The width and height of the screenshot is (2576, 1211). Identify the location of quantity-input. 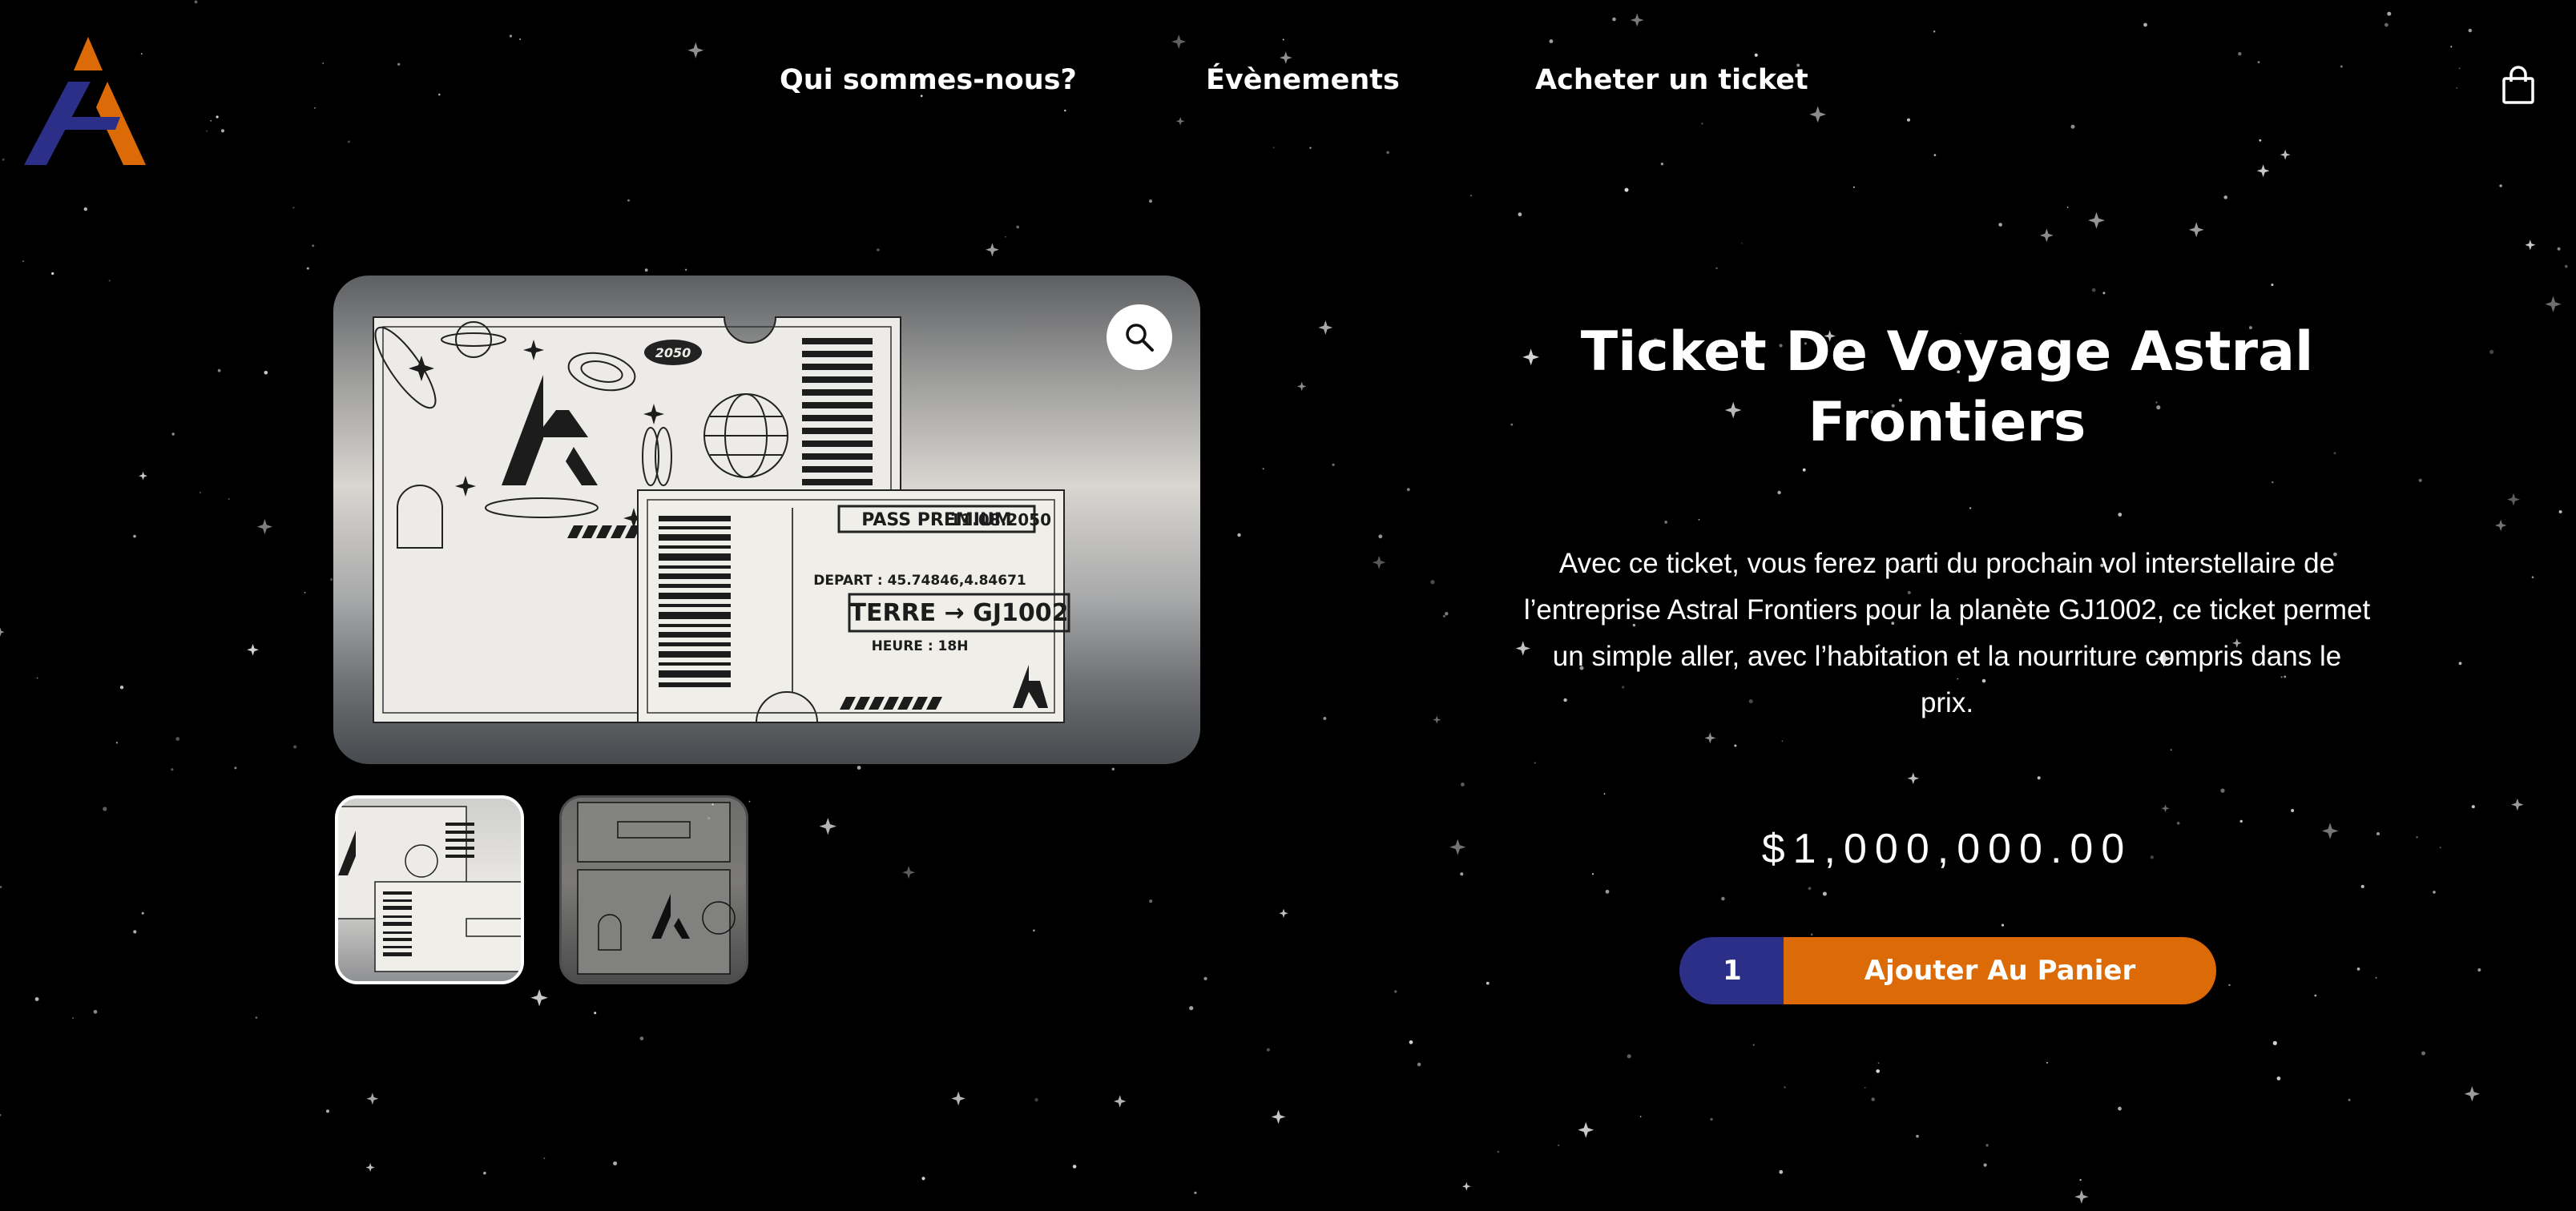
(1732, 970).